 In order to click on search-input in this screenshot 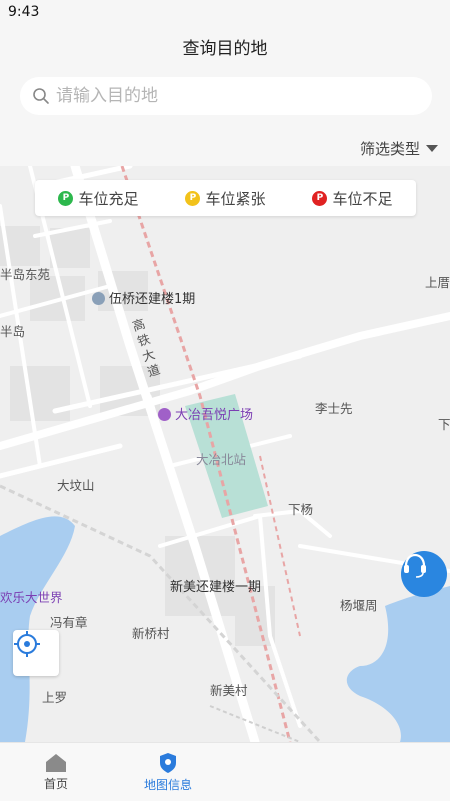, I will do `click(236, 96)`.